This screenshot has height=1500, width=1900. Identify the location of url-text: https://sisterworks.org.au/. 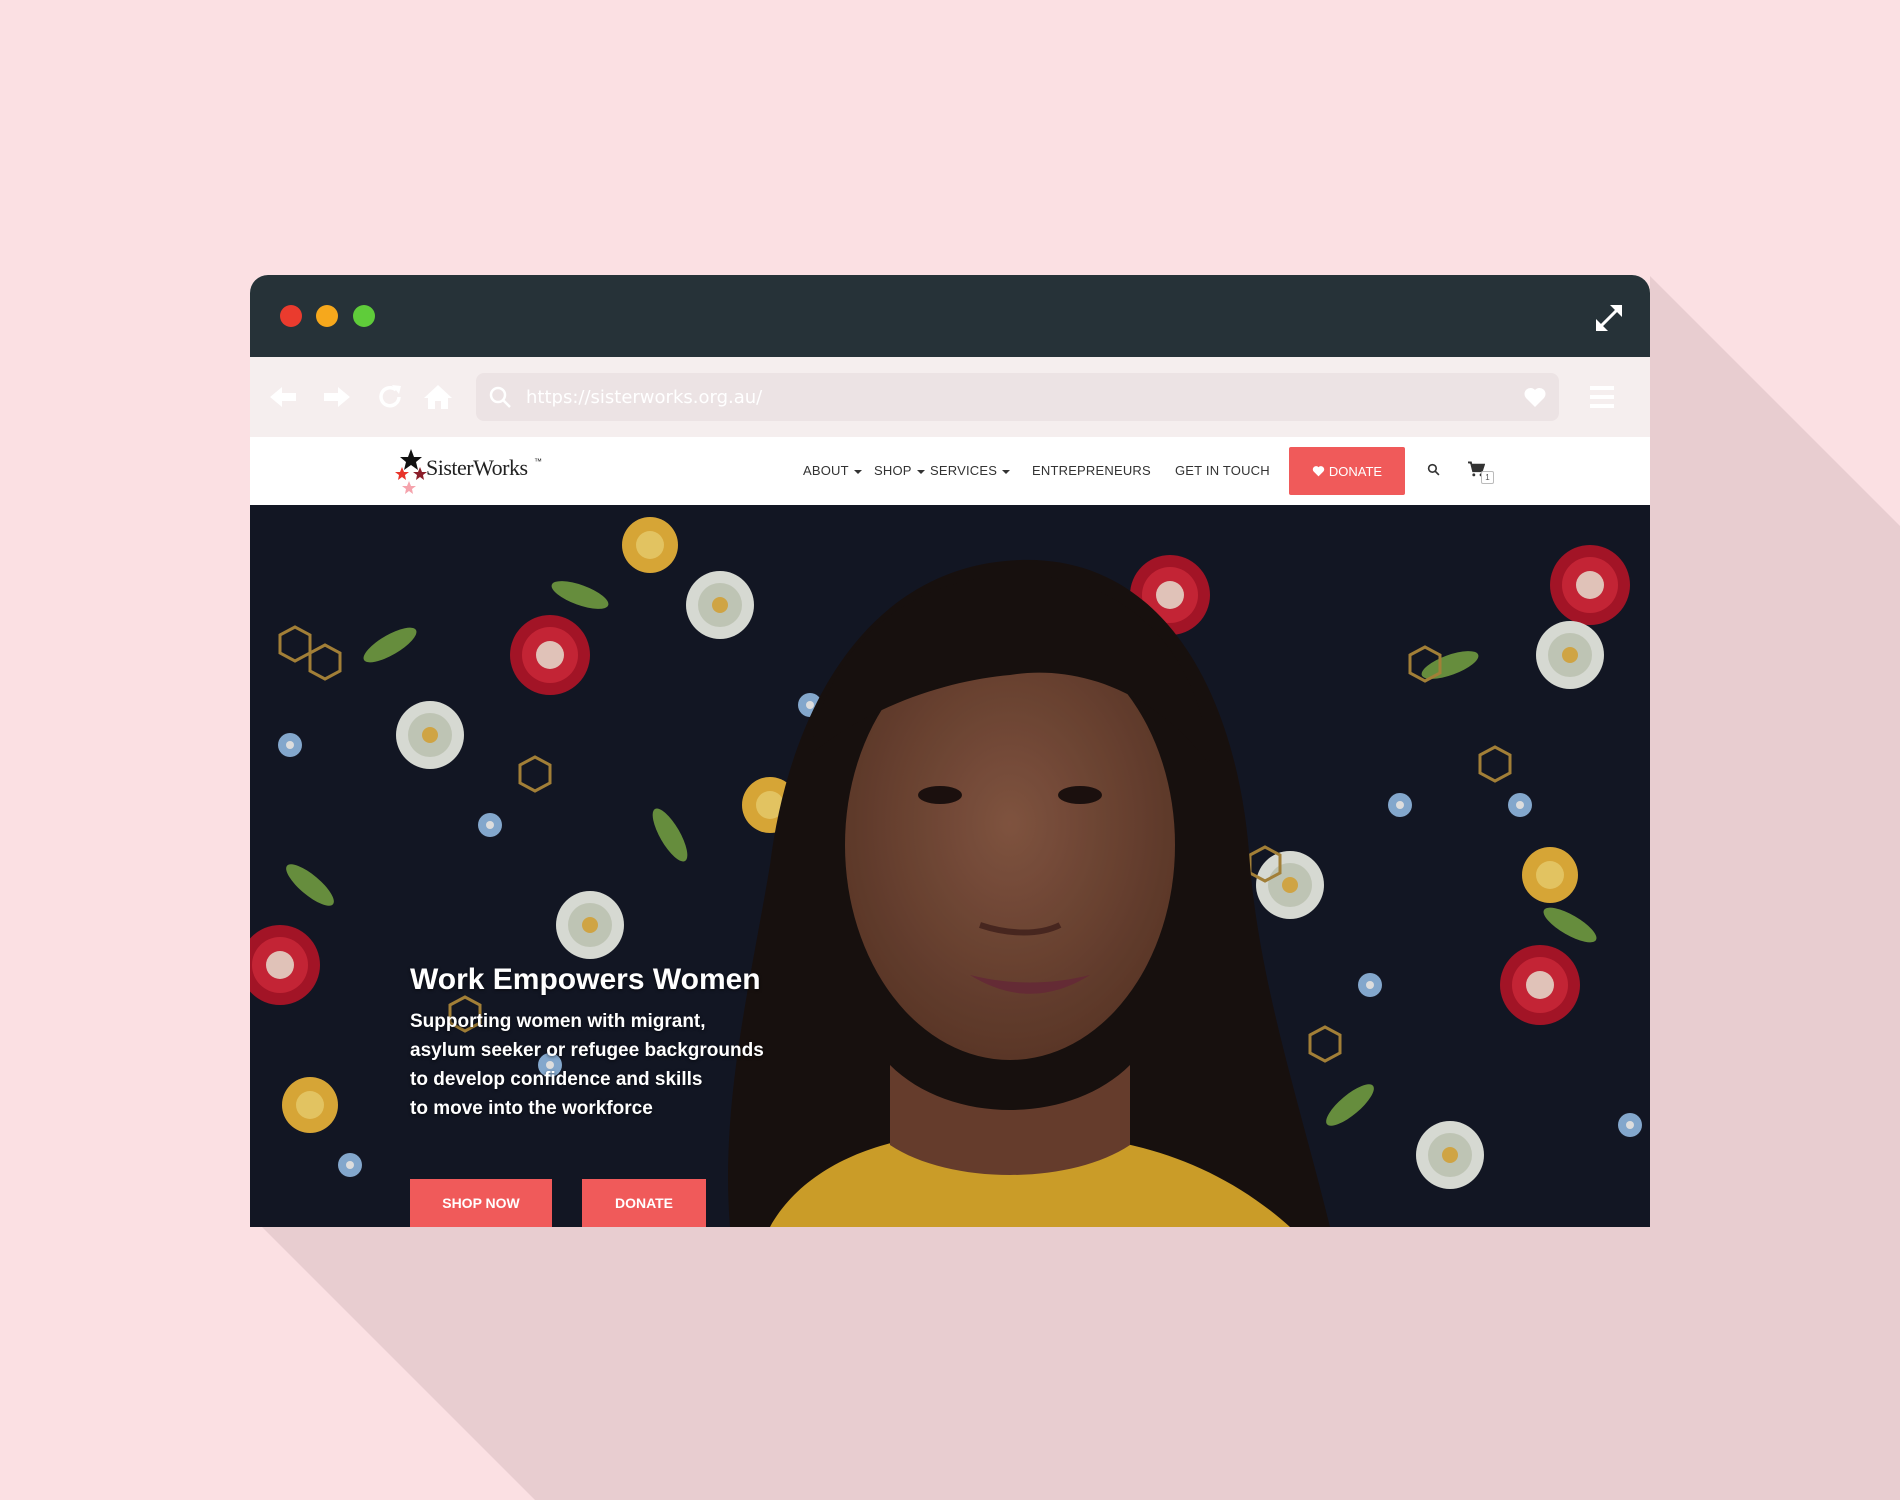
(644, 397).